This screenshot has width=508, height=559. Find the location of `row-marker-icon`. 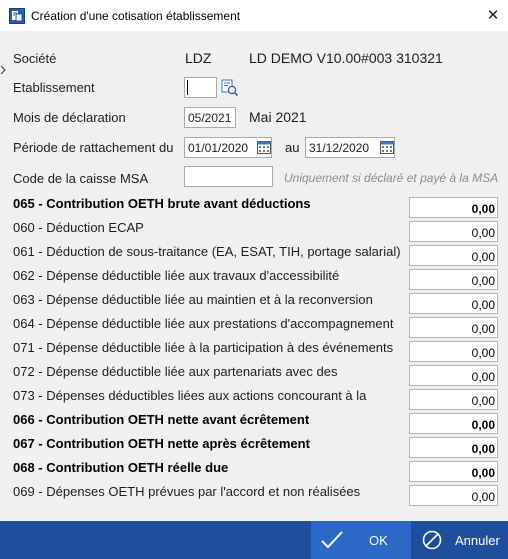

row-marker-icon is located at coordinates (3, 70).